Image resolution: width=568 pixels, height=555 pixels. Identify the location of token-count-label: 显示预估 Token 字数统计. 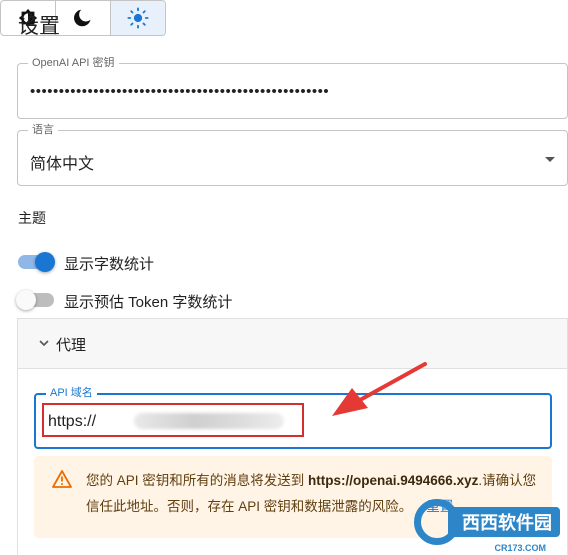
(148, 302).